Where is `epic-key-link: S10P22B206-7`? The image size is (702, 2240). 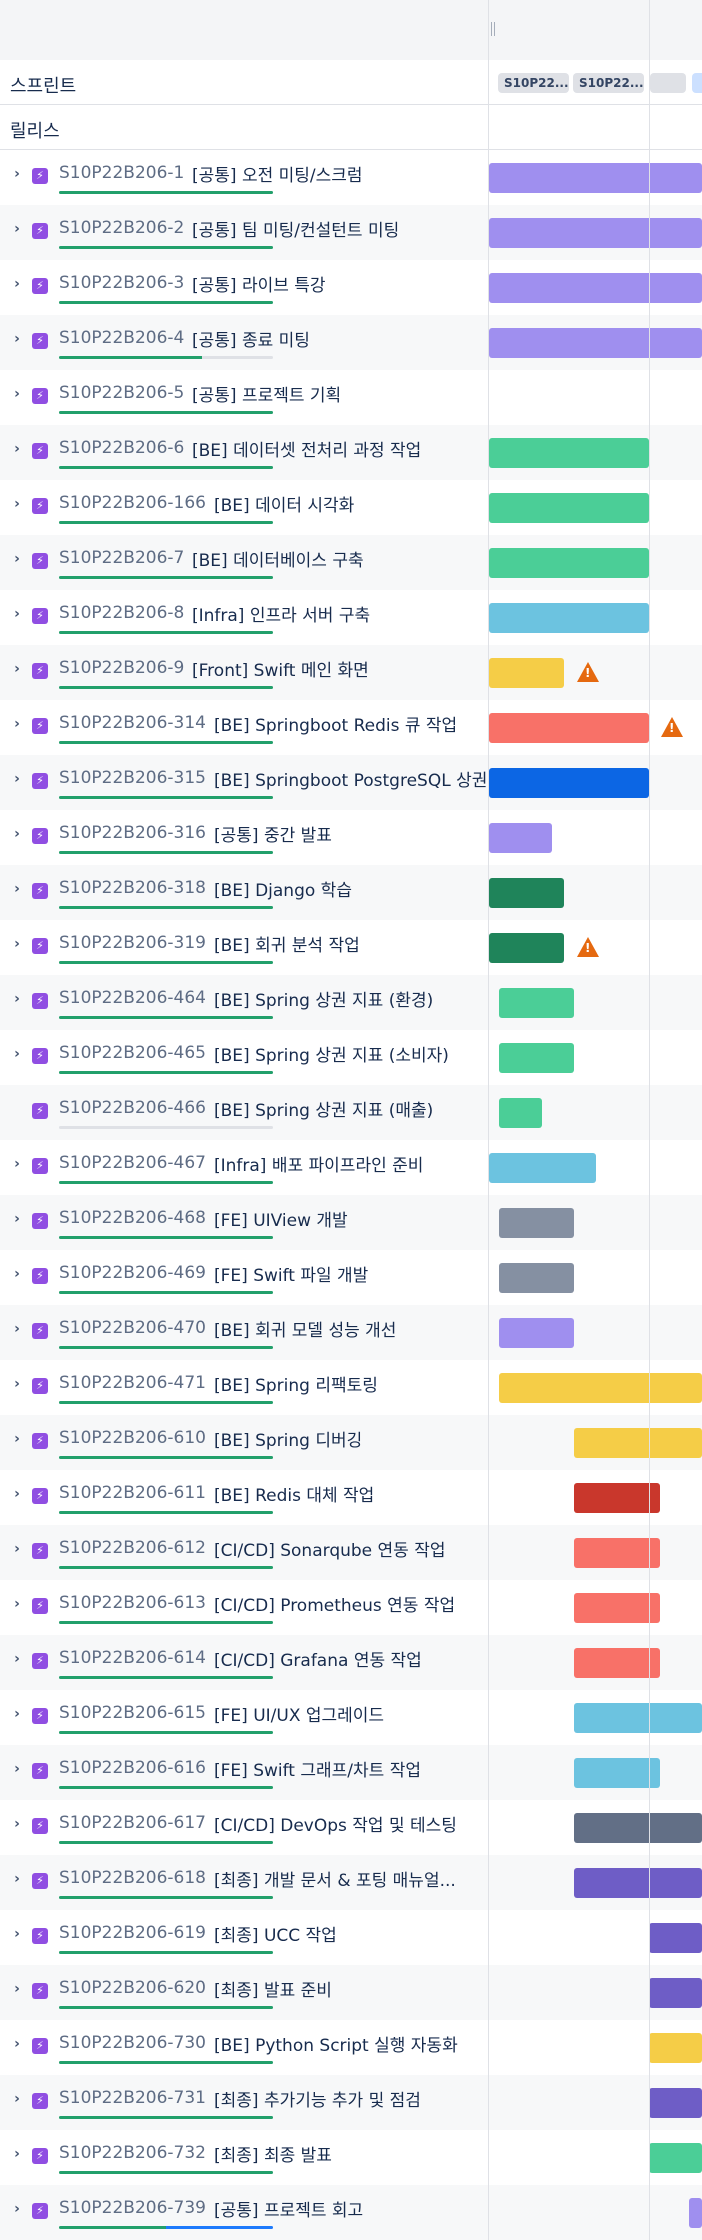
epic-key-link: S10P22B206-7 is located at coordinates (121, 558).